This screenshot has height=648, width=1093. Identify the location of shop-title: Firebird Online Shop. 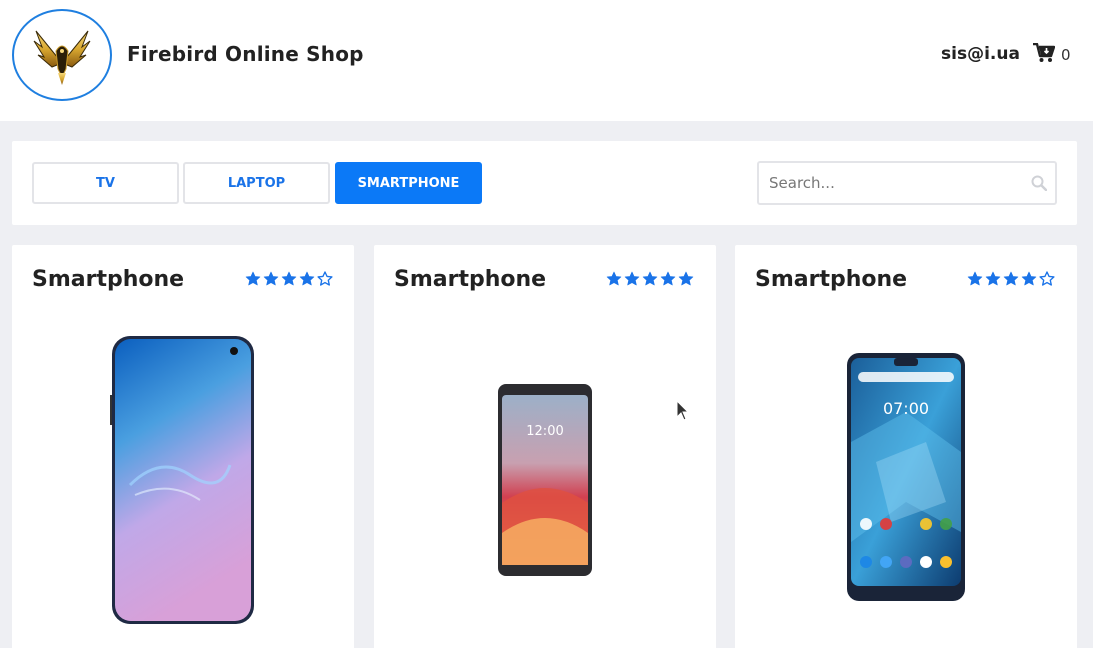
(245, 54).